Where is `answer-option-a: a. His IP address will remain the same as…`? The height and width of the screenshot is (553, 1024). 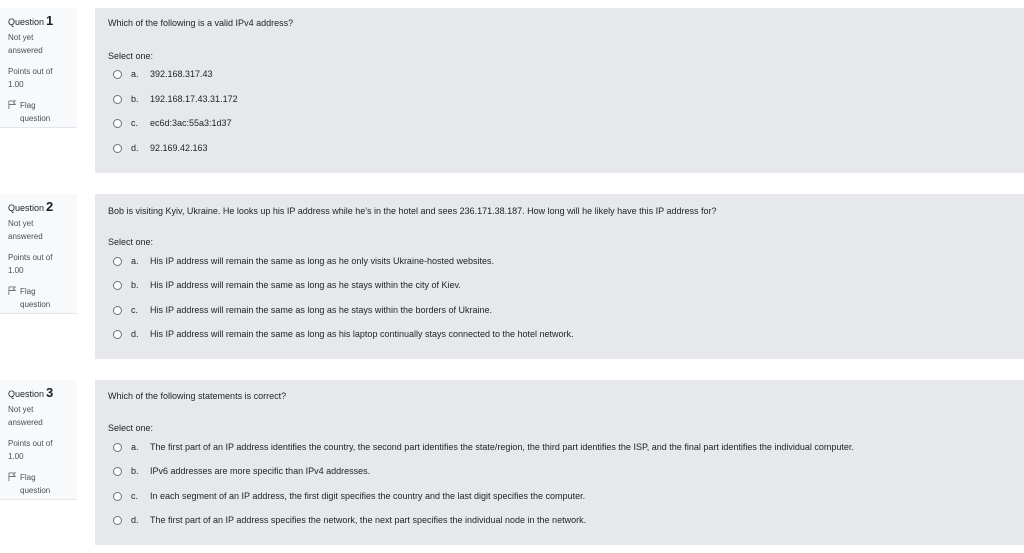 answer-option-a: a. His IP address will remain the same as… is located at coordinates (303, 261).